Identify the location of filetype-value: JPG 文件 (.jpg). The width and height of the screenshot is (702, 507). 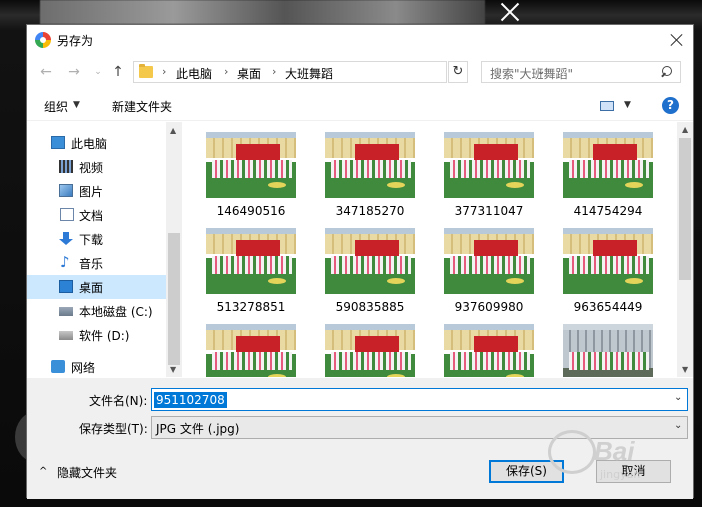
(198, 429).